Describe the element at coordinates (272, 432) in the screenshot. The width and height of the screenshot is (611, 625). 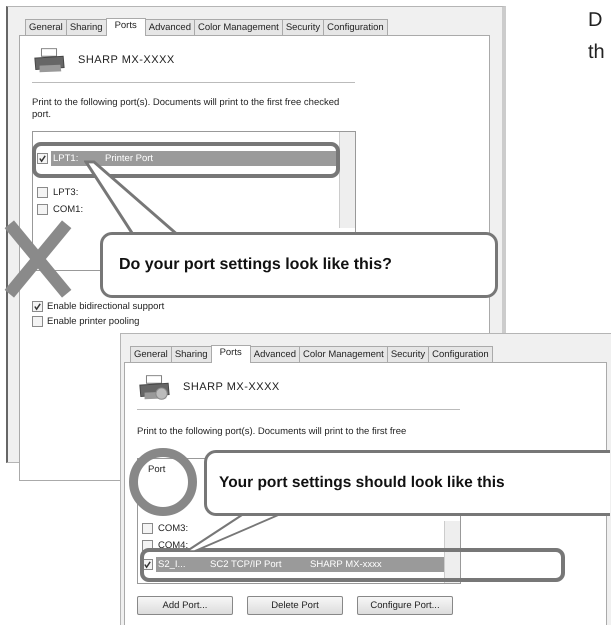
I see `description-text: Print to the following port(s). Documents will print to the first free` at that location.